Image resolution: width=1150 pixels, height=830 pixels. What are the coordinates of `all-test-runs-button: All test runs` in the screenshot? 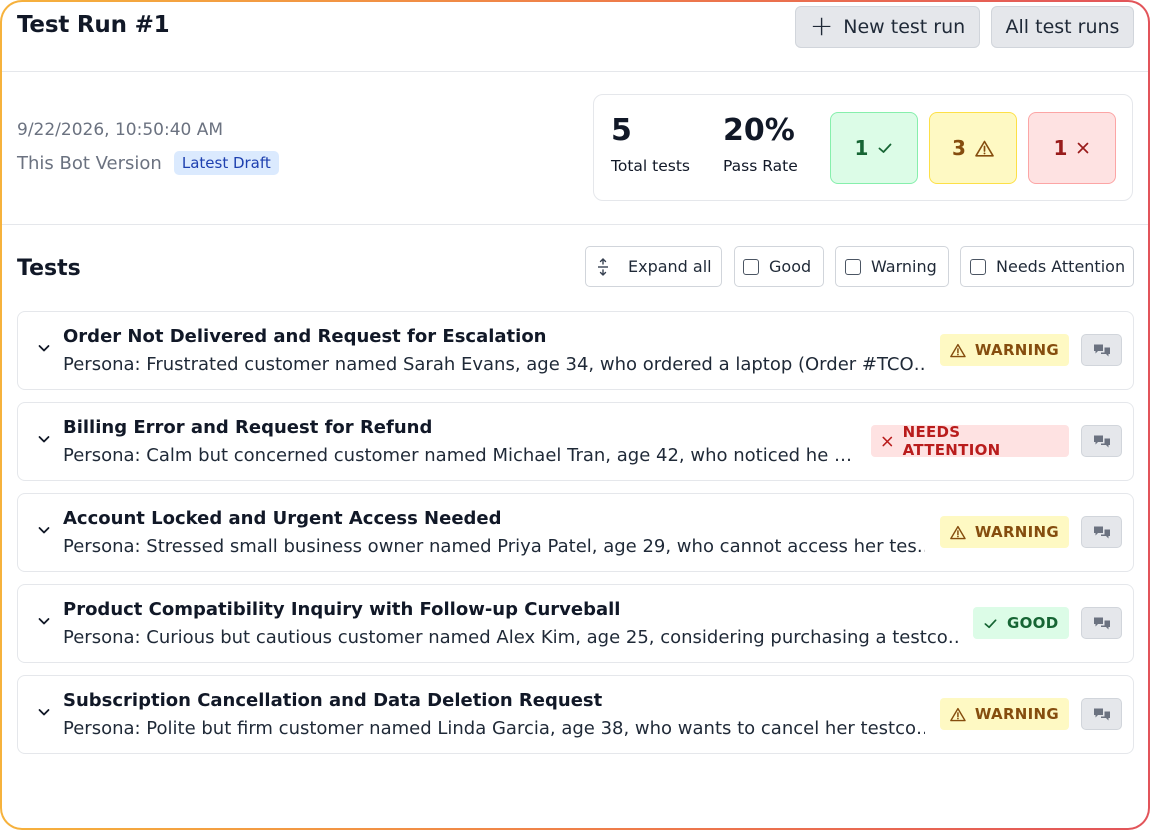 It's located at (1062, 27).